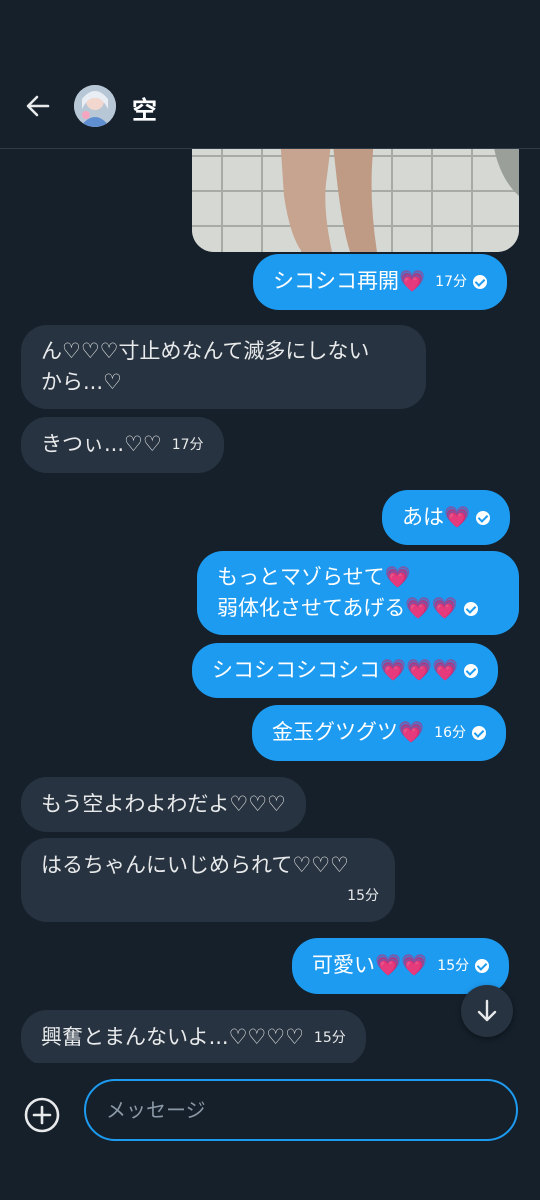 This screenshot has width=540, height=1200. What do you see at coordinates (301, 1110) in the screenshot?
I see `message-input` at bounding box center [301, 1110].